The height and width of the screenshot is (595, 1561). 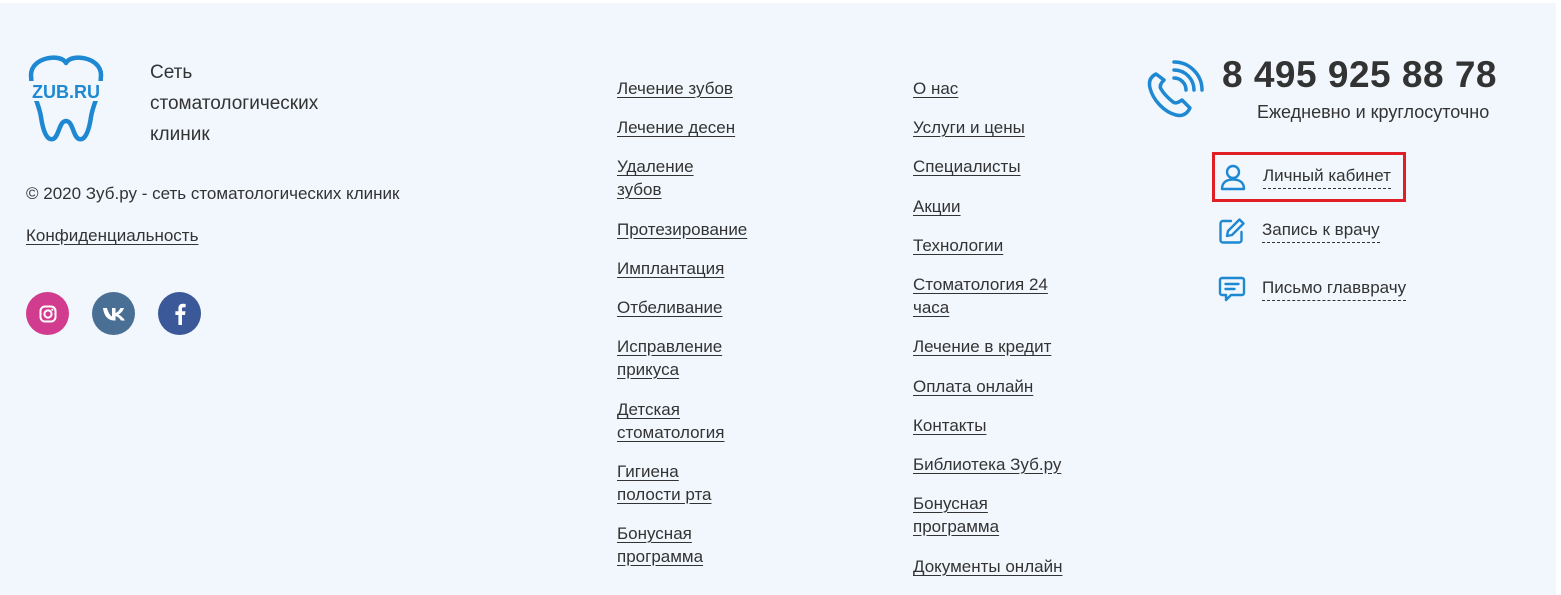 I want to click on instagram-button, so click(x=47, y=313).